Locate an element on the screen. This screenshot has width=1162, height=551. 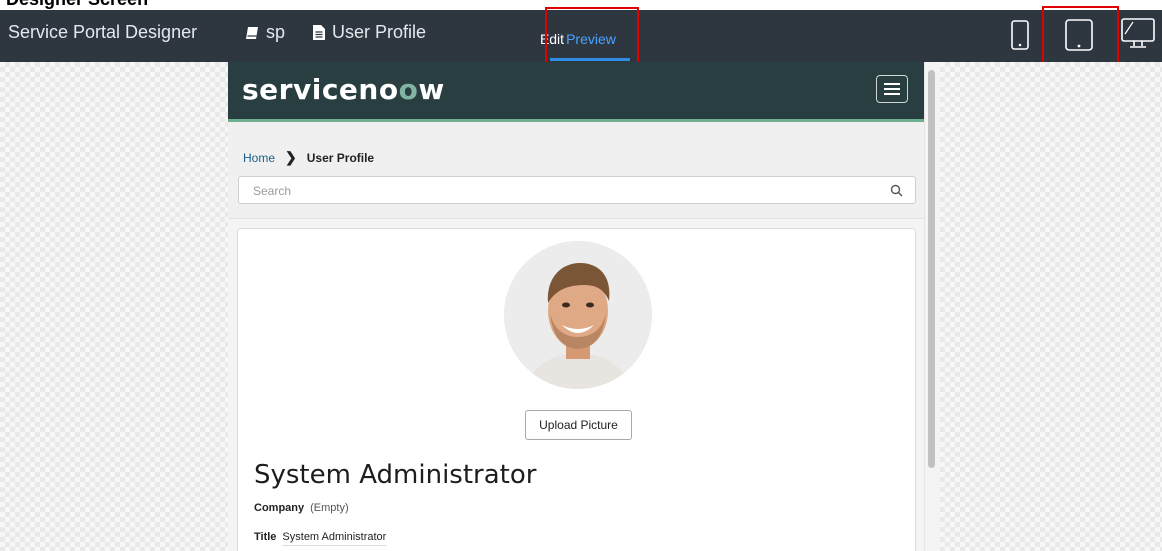
title-value: System Administrator is located at coordinates (334, 538).